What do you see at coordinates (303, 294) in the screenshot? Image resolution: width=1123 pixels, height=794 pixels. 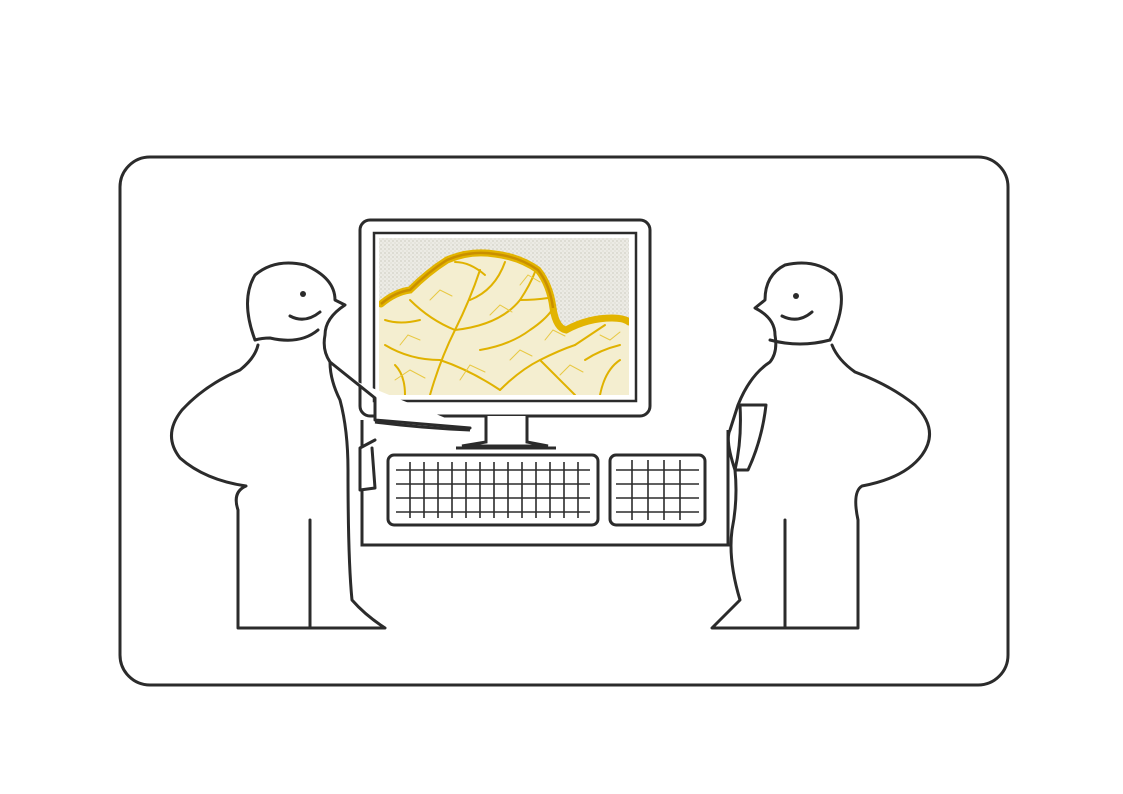 I see `person-left-eye` at bounding box center [303, 294].